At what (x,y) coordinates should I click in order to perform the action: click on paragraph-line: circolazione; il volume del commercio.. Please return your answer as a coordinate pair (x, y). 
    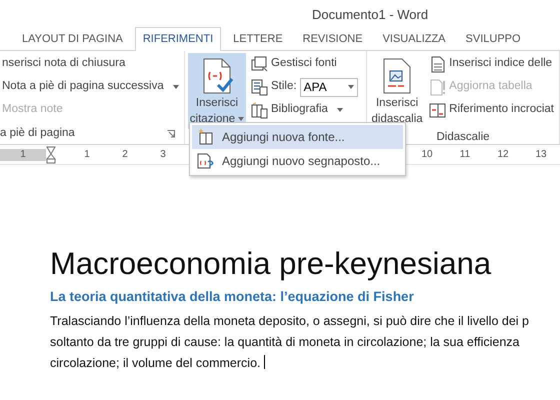
    Looking at the image, I should click on (305, 363).